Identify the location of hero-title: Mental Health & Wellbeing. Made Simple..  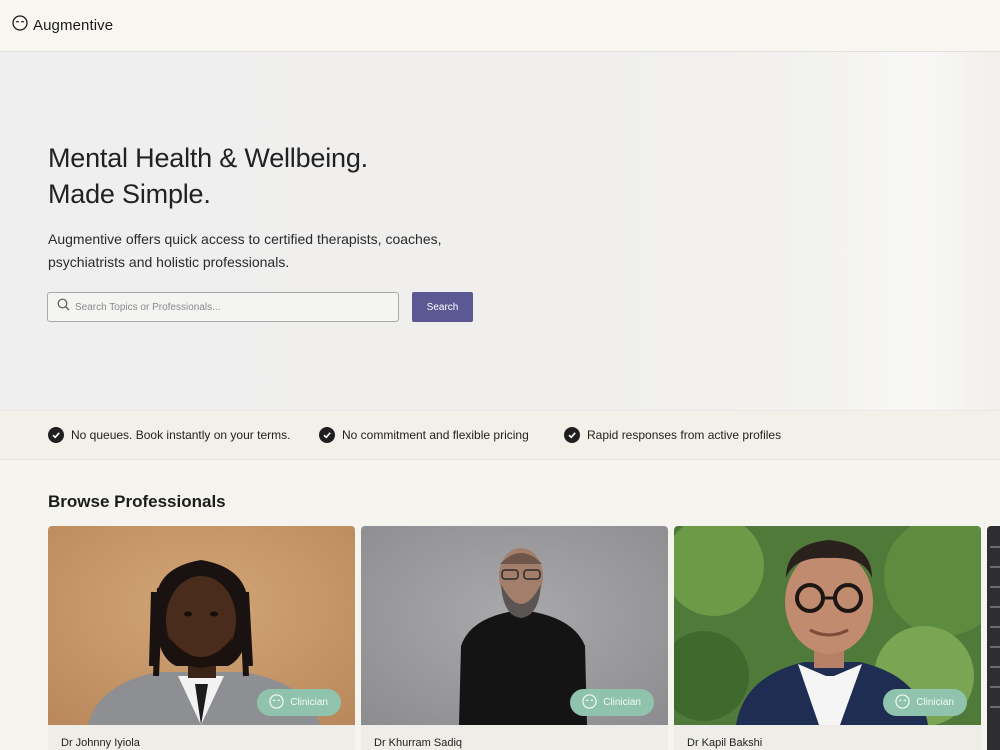
(208, 176).